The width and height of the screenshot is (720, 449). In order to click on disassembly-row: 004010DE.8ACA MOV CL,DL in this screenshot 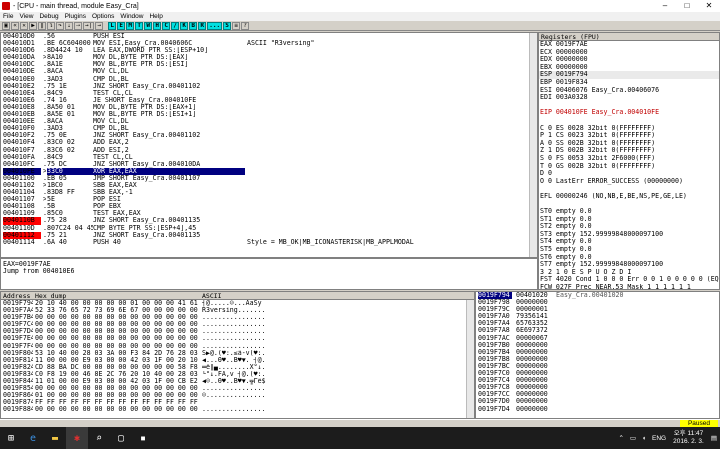, I will do `click(269, 71)`.